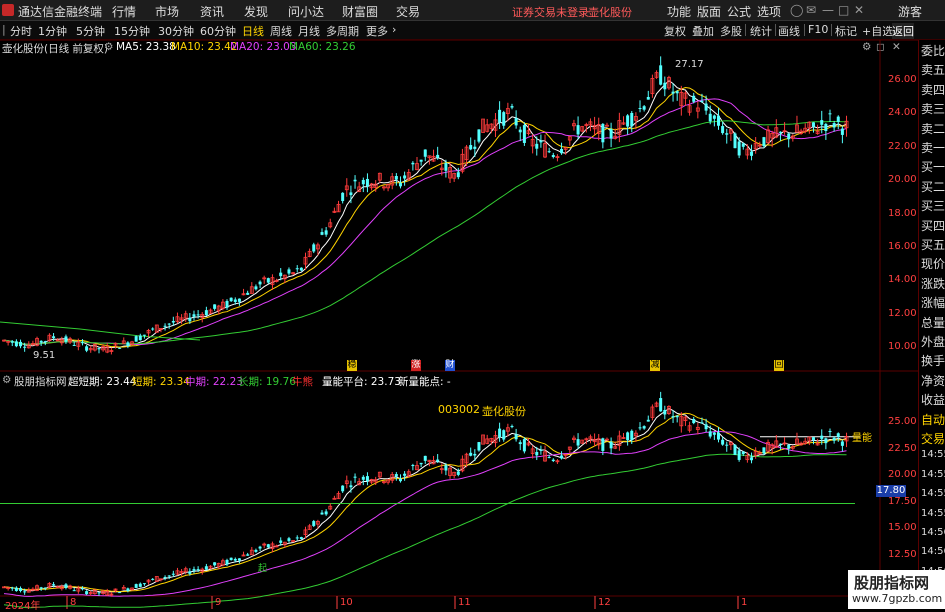  I want to click on period-30min: 30分钟, so click(176, 31).